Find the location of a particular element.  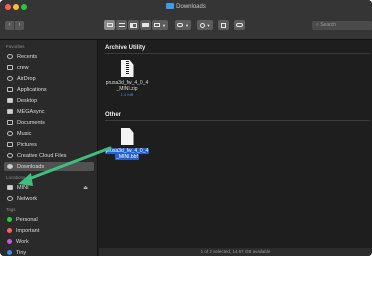

sidebar-item-creative-cloud-files: Creative Cloud Files is located at coordinates (49, 155).